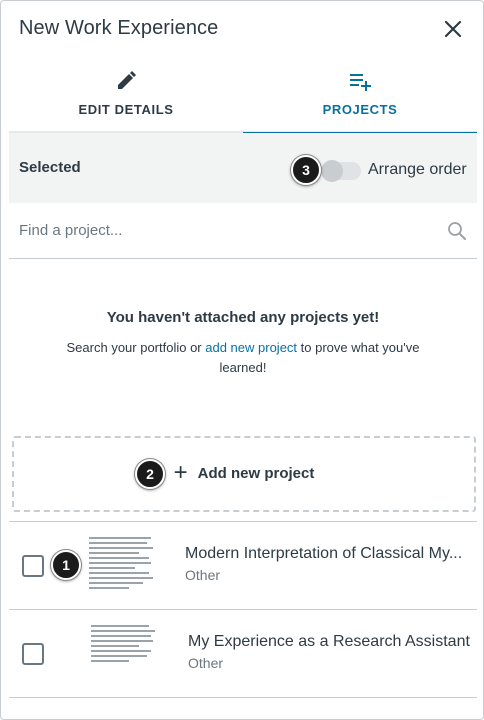  Describe the element at coordinates (119, 28) in the screenshot. I see `panel-title: New Work Experience` at that location.